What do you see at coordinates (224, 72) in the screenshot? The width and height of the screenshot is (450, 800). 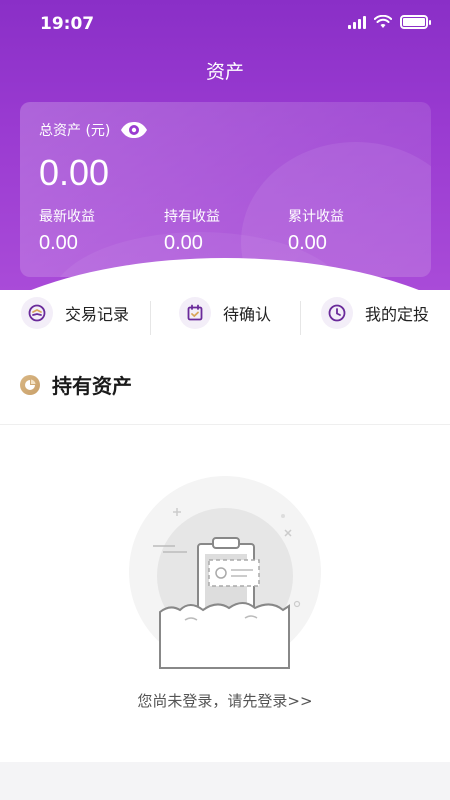 I see `page-title: 资产` at bounding box center [224, 72].